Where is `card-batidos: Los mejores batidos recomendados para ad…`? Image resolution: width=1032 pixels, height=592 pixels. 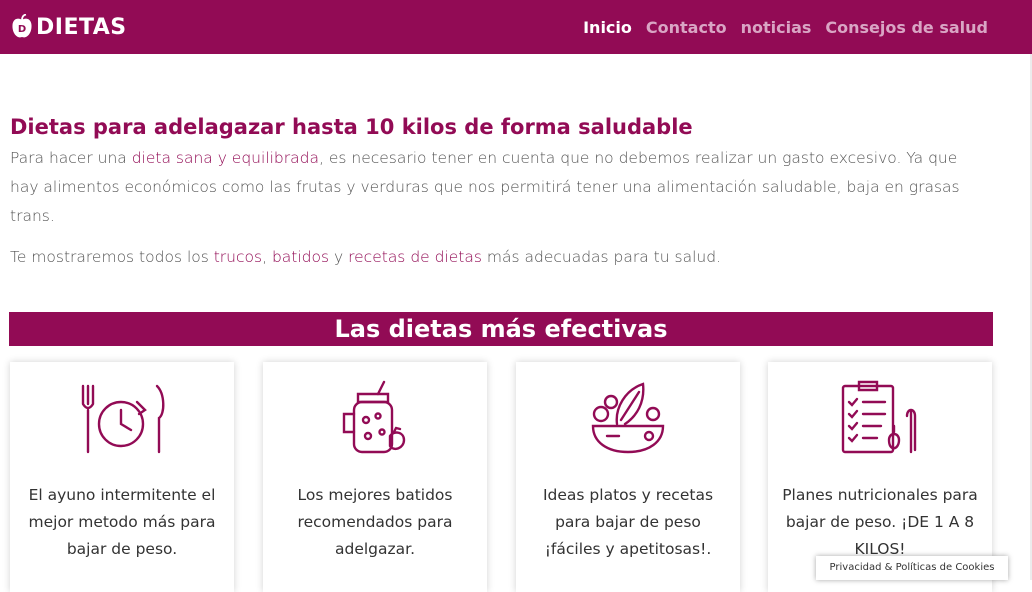
card-batidos: Los mejores batidos recomendados para ad… is located at coordinates (375, 477).